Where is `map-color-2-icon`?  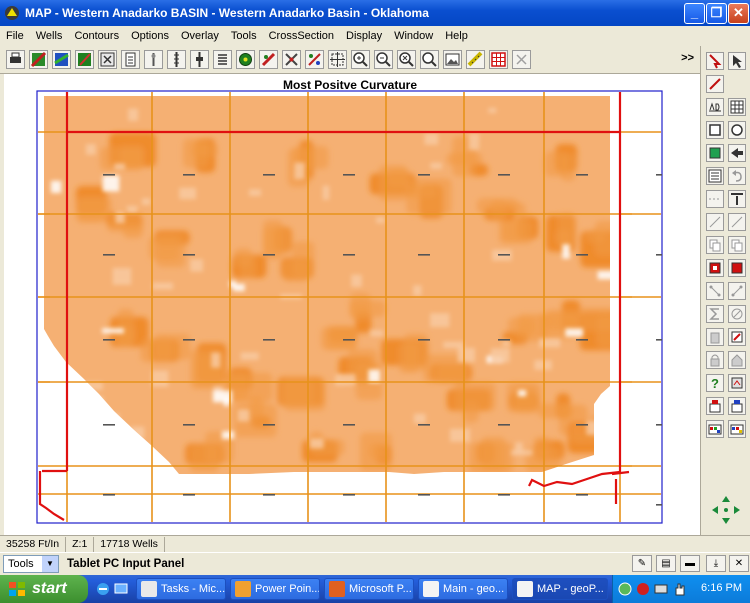 map-color-2-icon is located at coordinates (61, 59).